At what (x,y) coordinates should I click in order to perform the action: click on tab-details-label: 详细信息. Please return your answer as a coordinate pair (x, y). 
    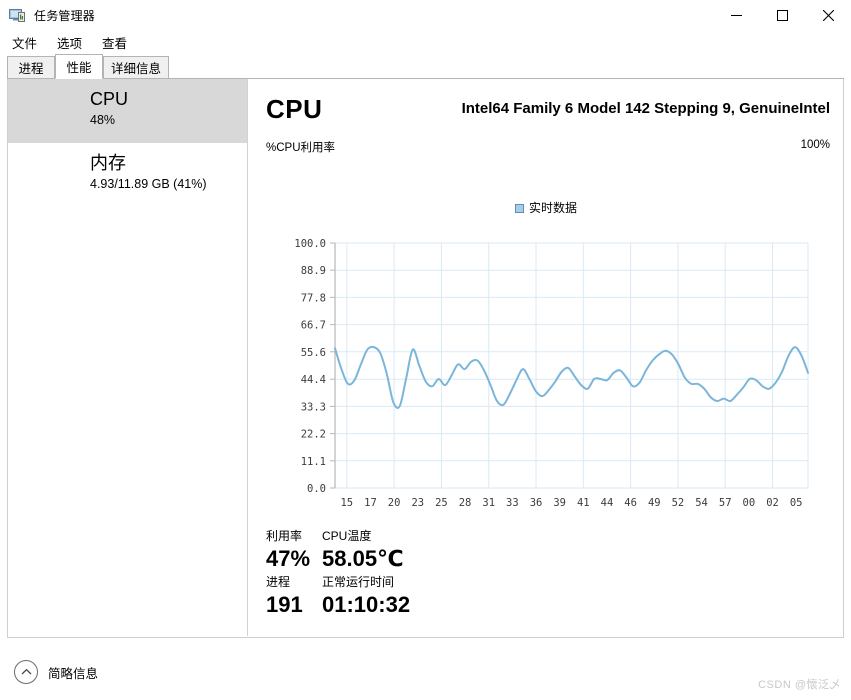
    Looking at the image, I should click on (135, 69).